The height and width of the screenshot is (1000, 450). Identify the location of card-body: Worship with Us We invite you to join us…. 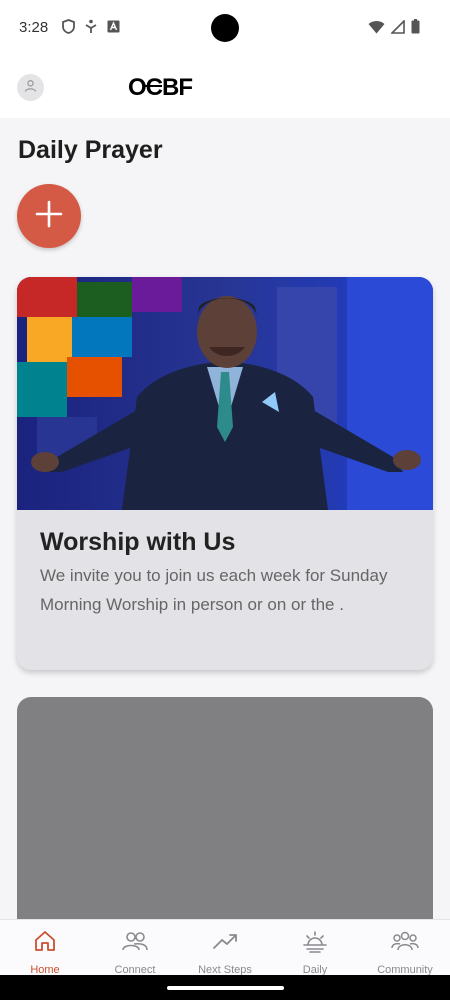
(225, 564).